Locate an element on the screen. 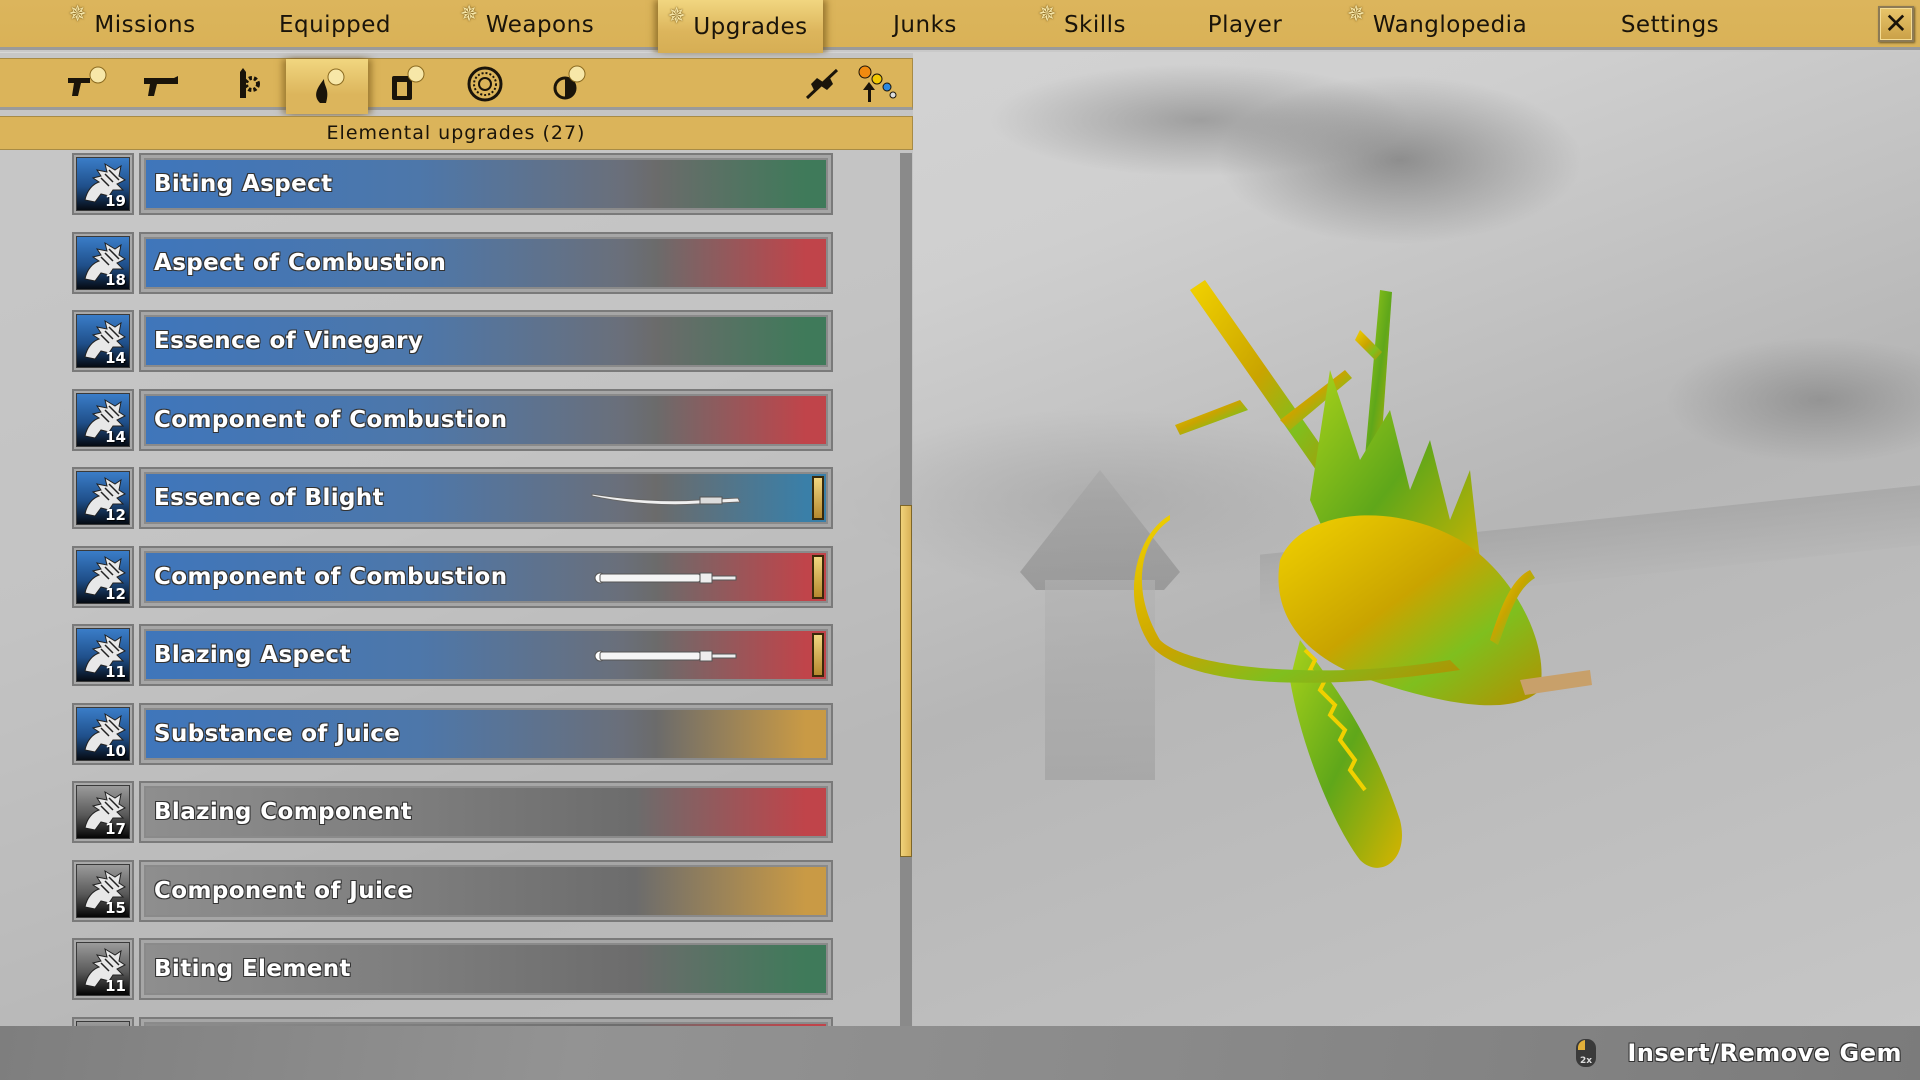 The width and height of the screenshot is (1920, 1080). filter-toggle-button is located at coordinates (822, 84).